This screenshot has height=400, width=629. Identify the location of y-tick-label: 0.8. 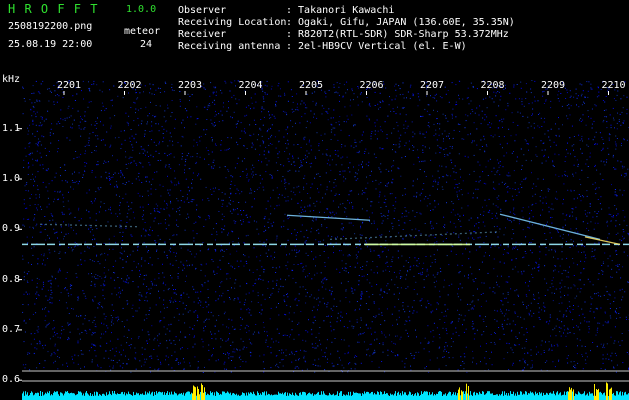
(11, 279).